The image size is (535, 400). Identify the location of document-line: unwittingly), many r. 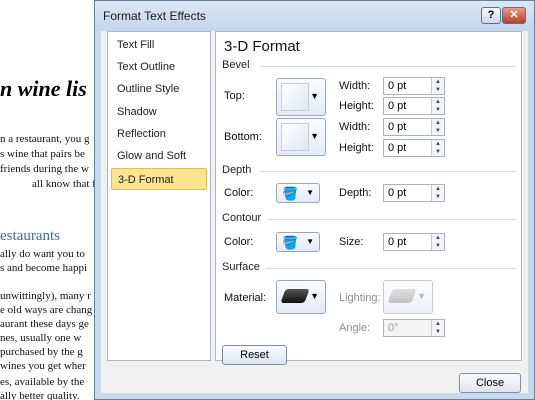
(45, 296).